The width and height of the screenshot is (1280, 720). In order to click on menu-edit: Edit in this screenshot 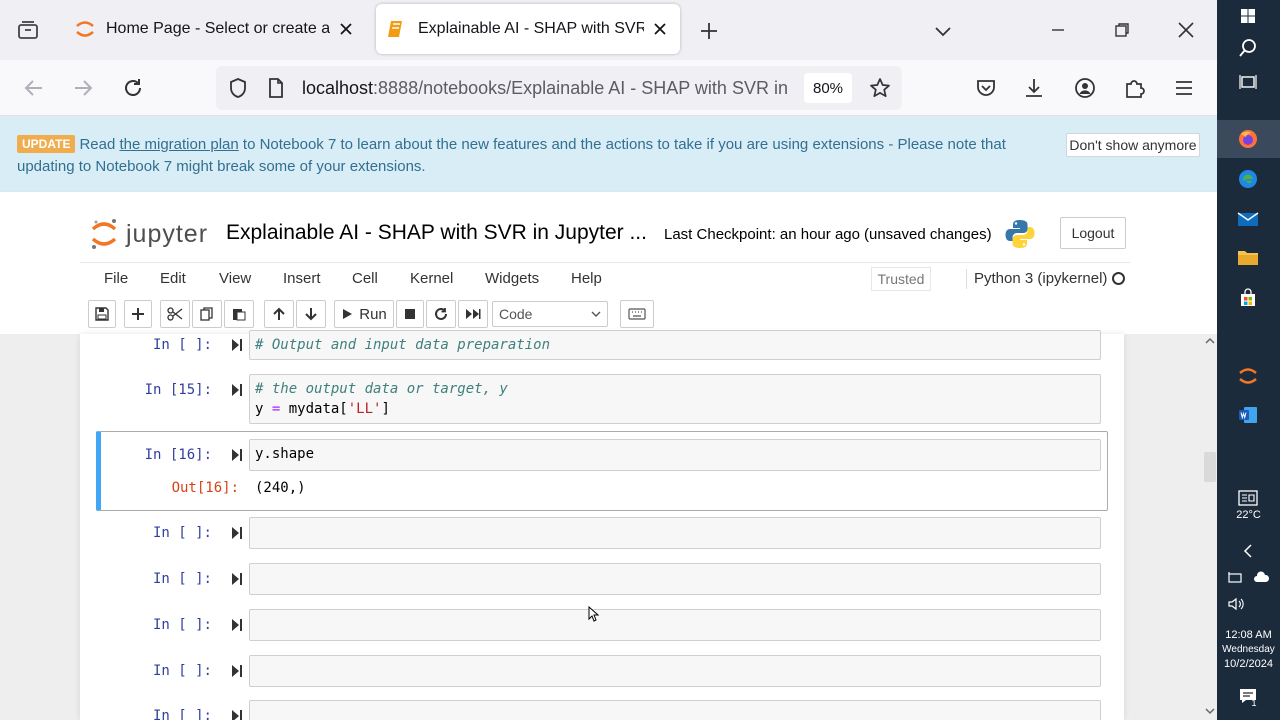, I will do `click(173, 278)`.